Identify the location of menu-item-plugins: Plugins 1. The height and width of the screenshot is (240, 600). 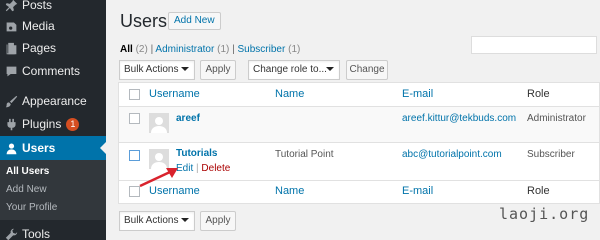
(53, 124).